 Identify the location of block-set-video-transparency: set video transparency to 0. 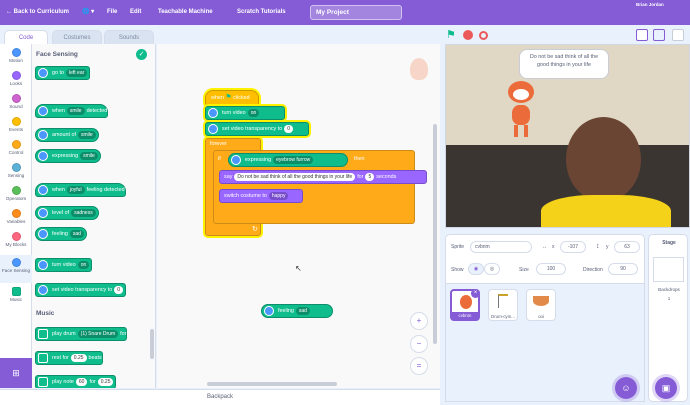
(81, 290).